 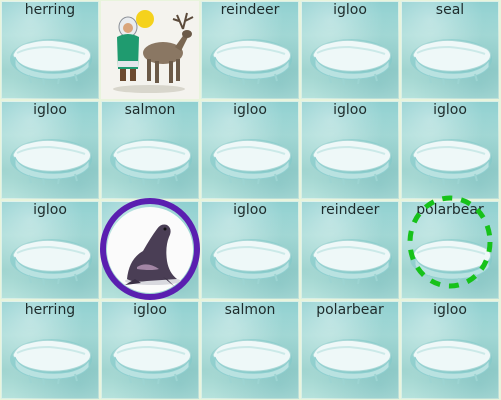 I want to click on tile-seal-picture, so click(x=150, y=250).